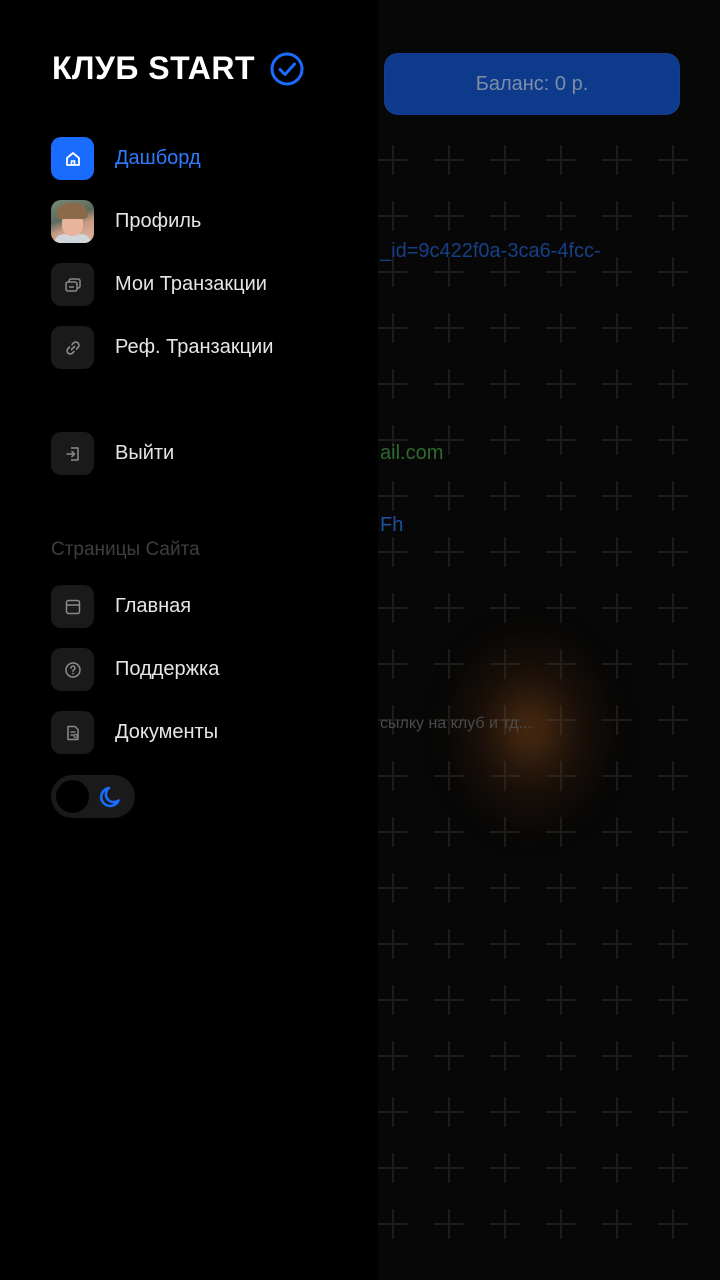 Image resolution: width=720 pixels, height=1280 pixels. What do you see at coordinates (153, 606) in the screenshot?
I see `nav-item-label: Главная` at bounding box center [153, 606].